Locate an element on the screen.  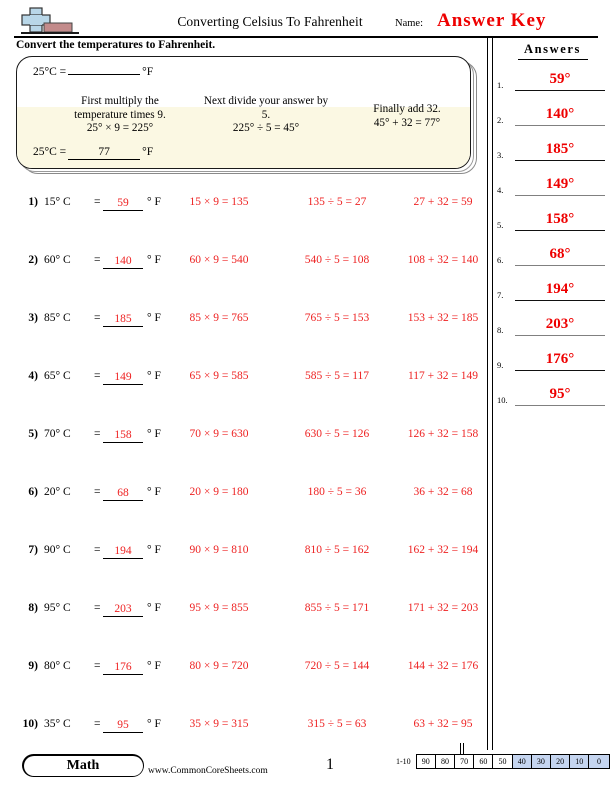
answer-index: 2. is located at coordinates (500, 120).